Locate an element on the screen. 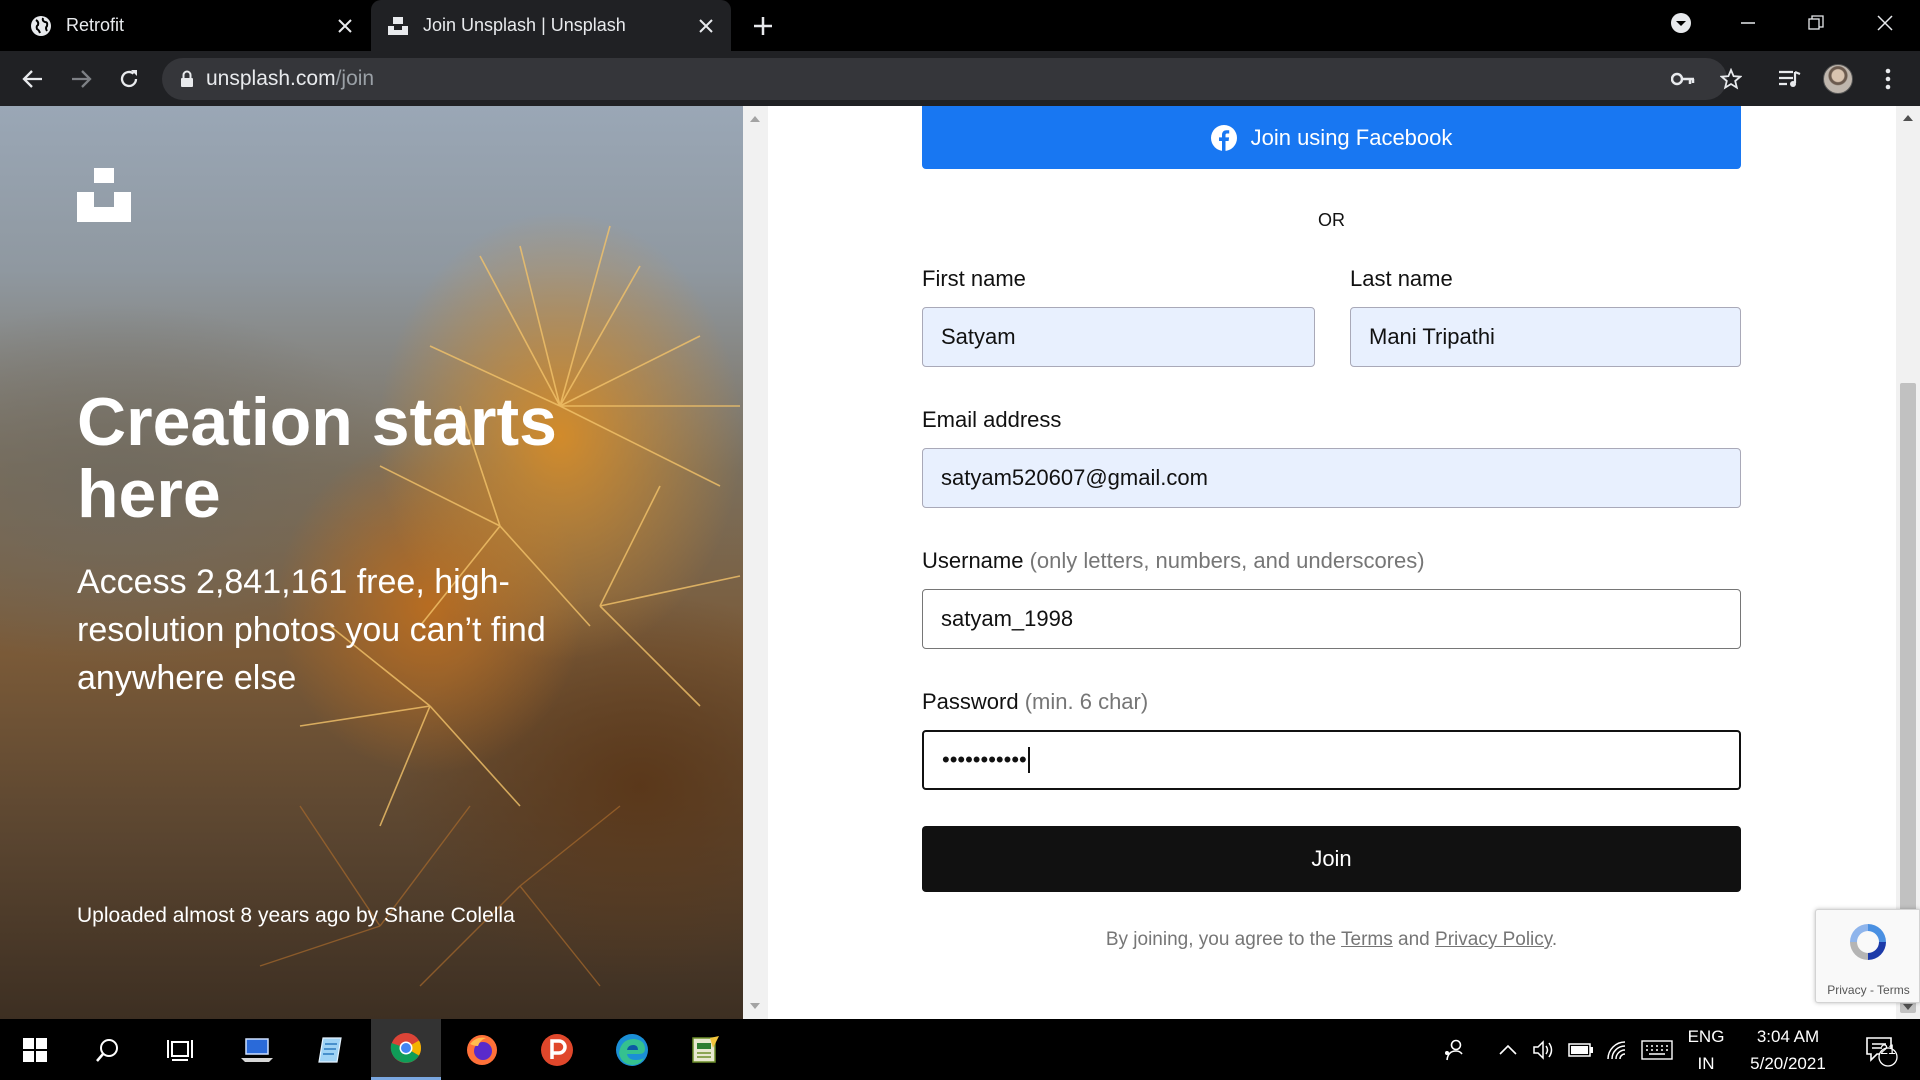 The width and height of the screenshot is (1920, 1080). notepad-app-icon is located at coordinates (330, 1049).